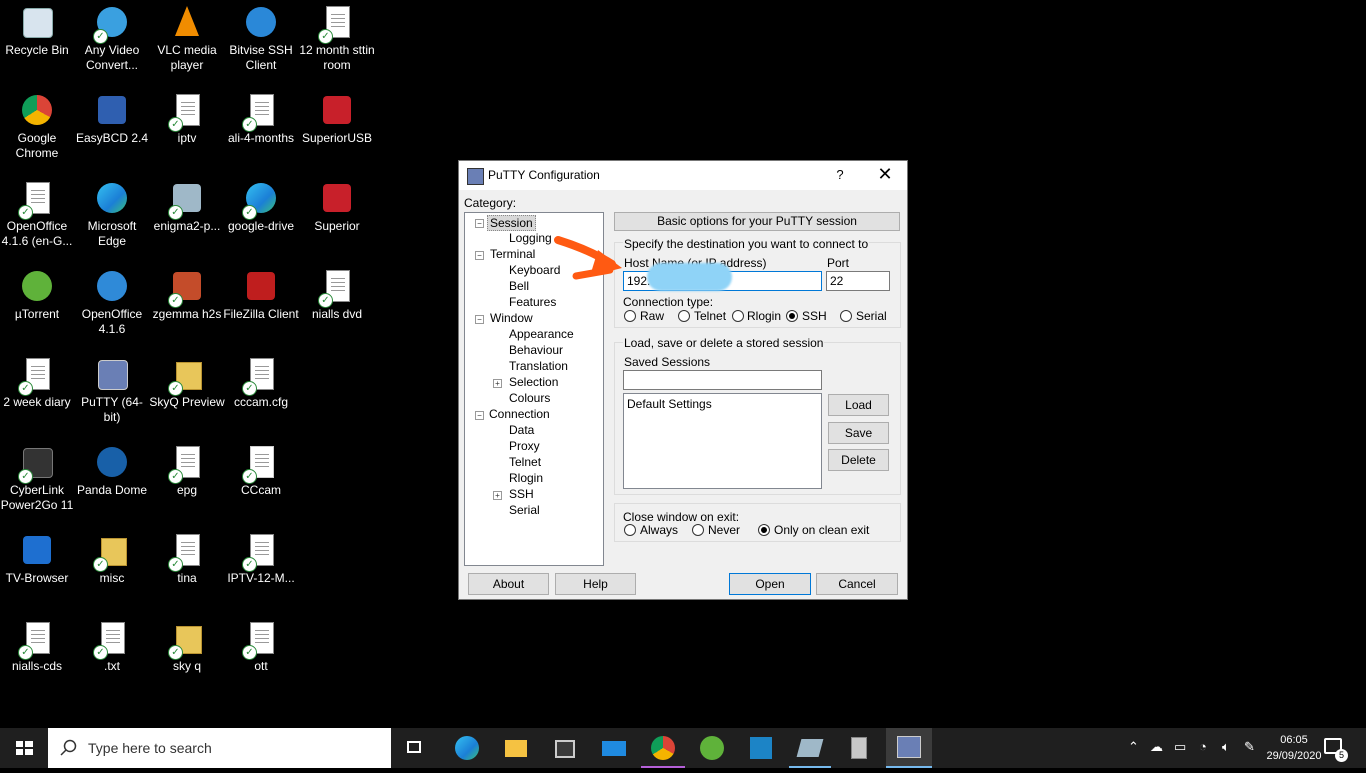 The width and height of the screenshot is (1366, 773). What do you see at coordinates (538, 366) in the screenshot?
I see `tree-item-translation: Translation` at bounding box center [538, 366].